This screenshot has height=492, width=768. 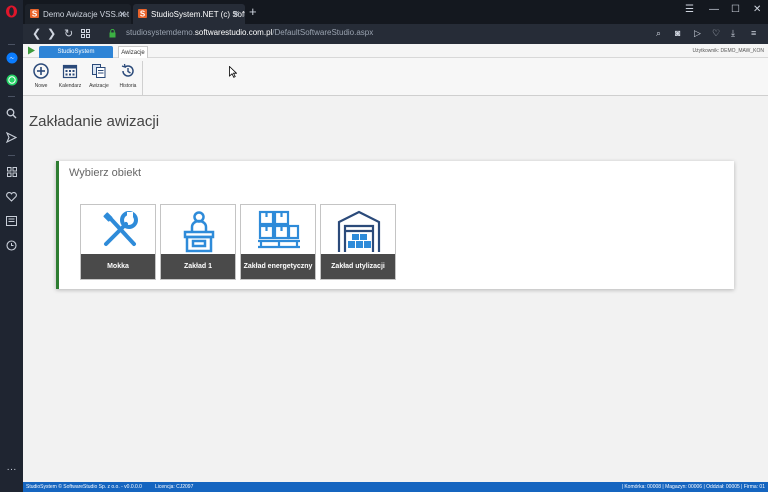 I want to click on awizacje-button: Awizacje, so click(x=99, y=77).